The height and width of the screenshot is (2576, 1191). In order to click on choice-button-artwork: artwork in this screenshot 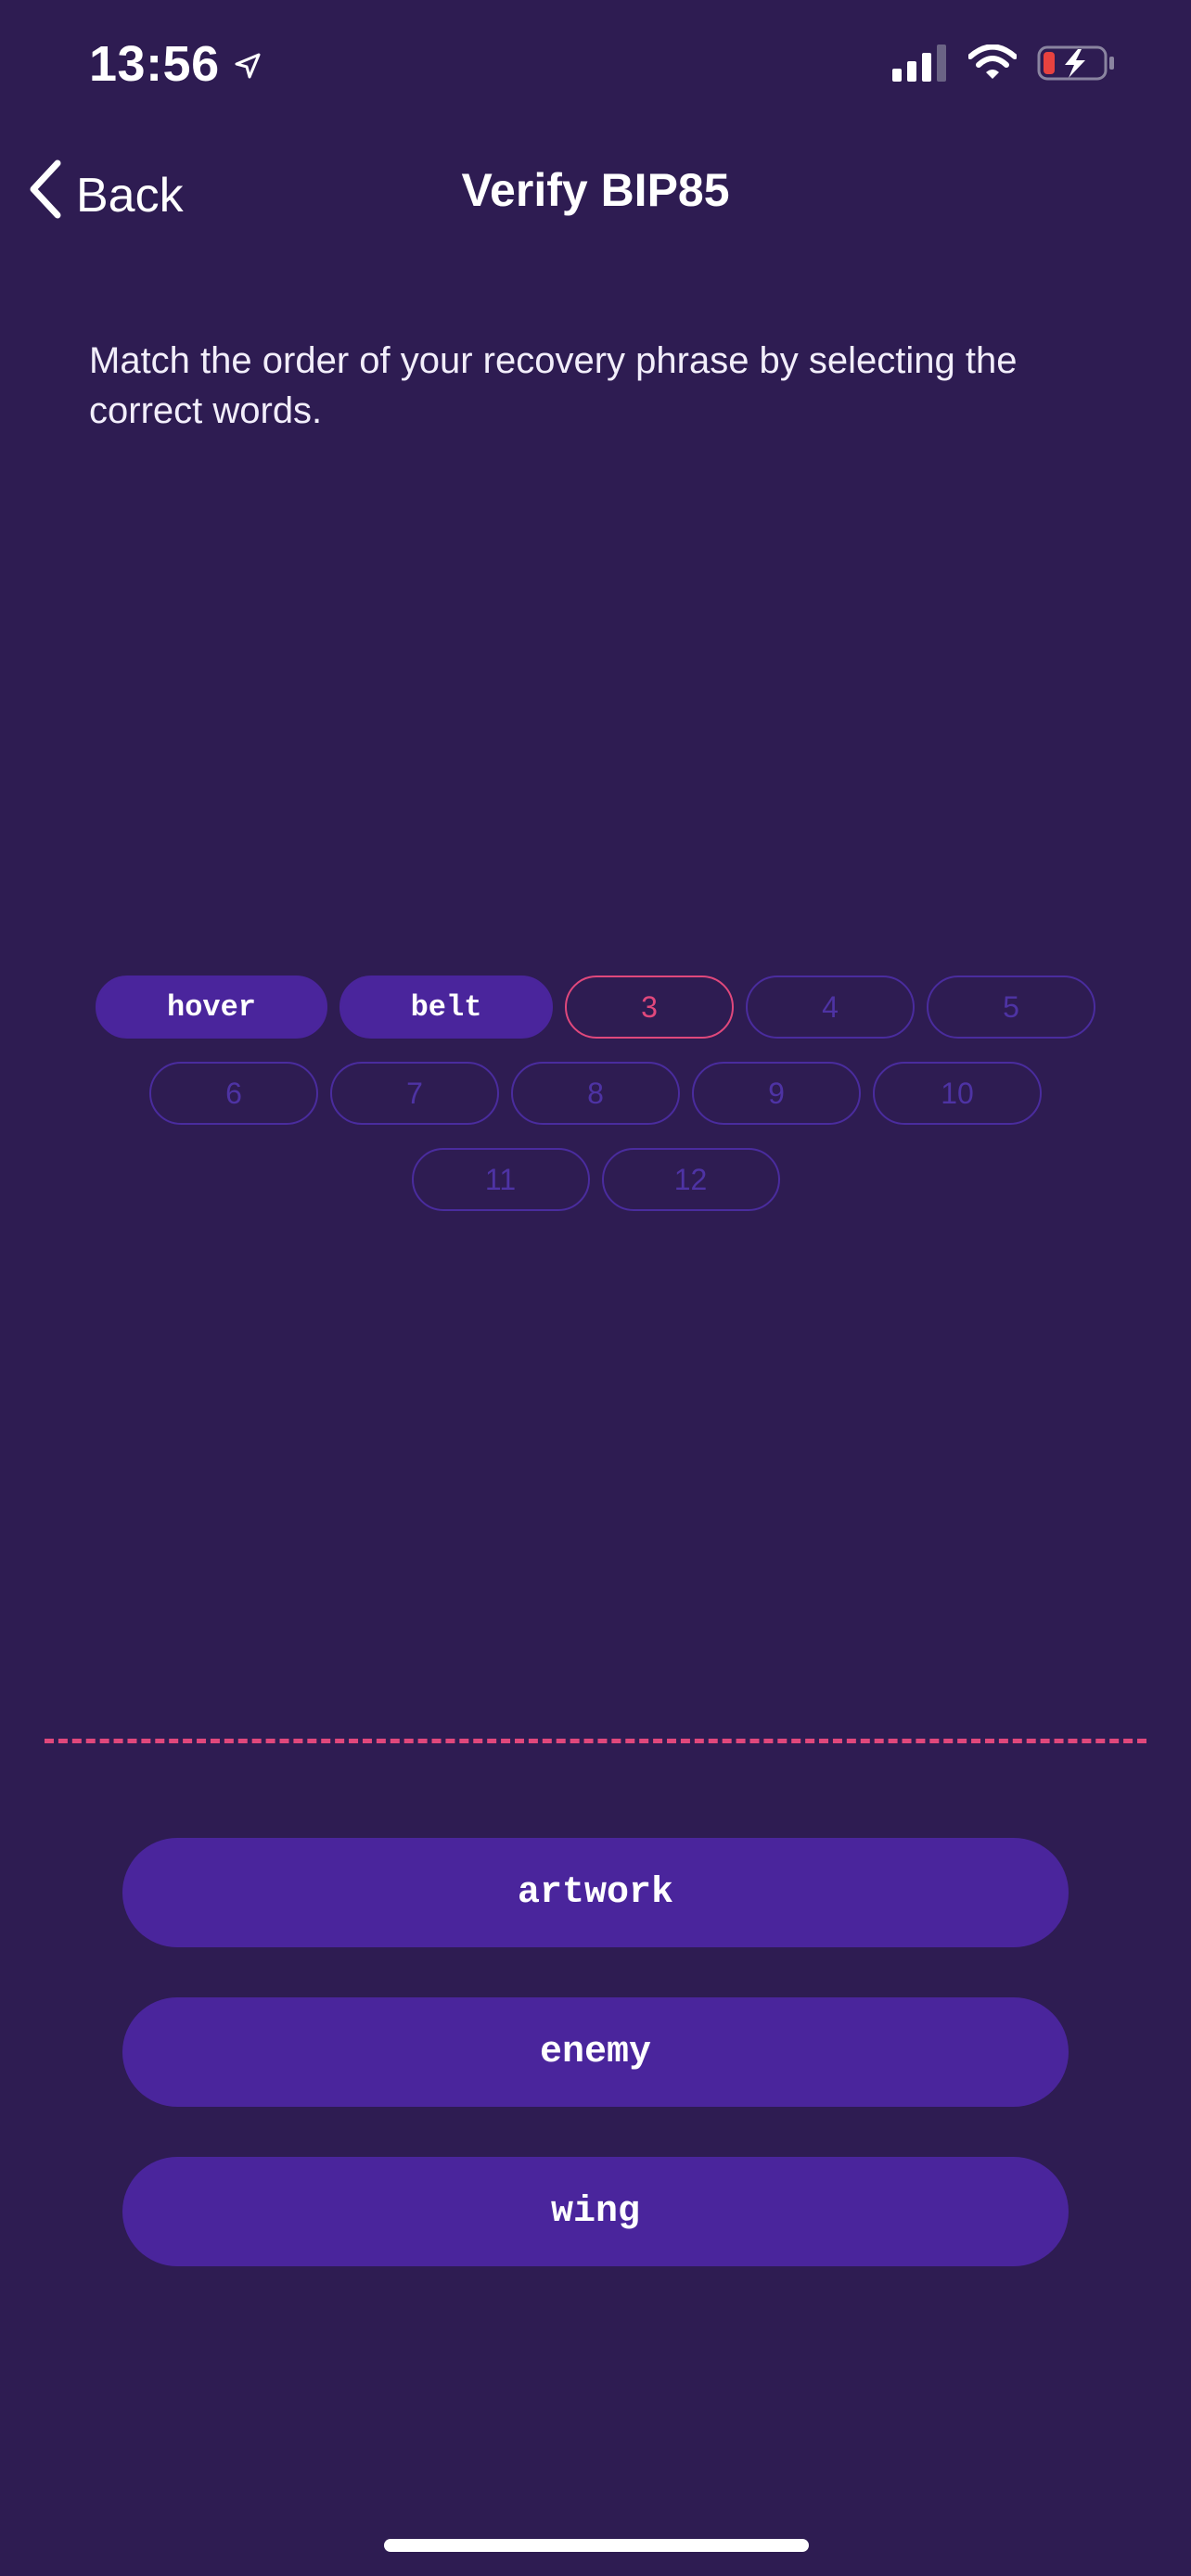, I will do `click(595, 1893)`.